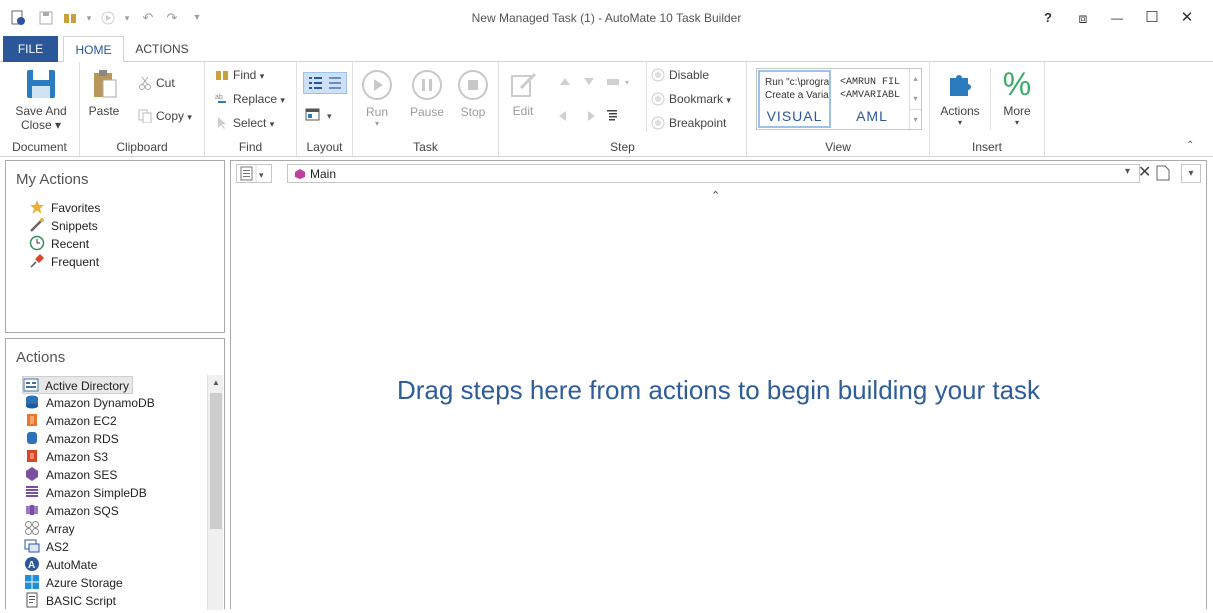  Describe the element at coordinates (30, 49) in the screenshot. I see `tab-file: FILE` at that location.